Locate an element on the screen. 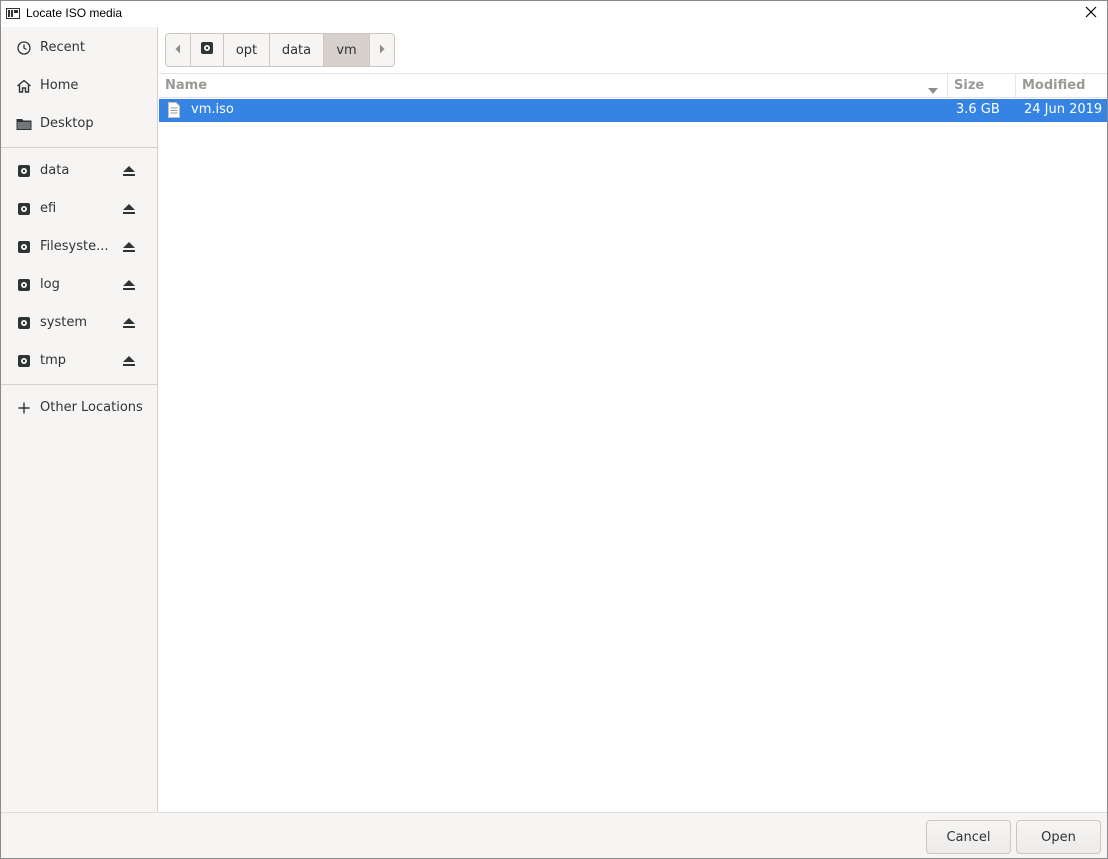 The height and width of the screenshot is (859, 1108). open-button: Open is located at coordinates (1058, 837).